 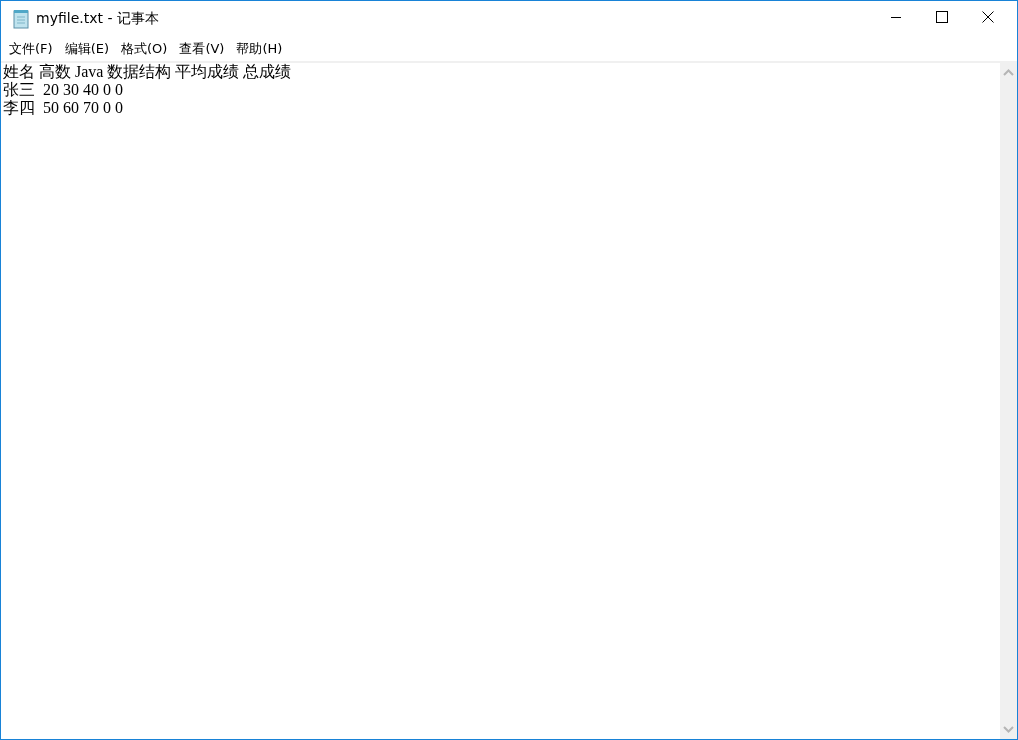 What do you see at coordinates (988, 17) in the screenshot?
I see `close-icon` at bounding box center [988, 17].